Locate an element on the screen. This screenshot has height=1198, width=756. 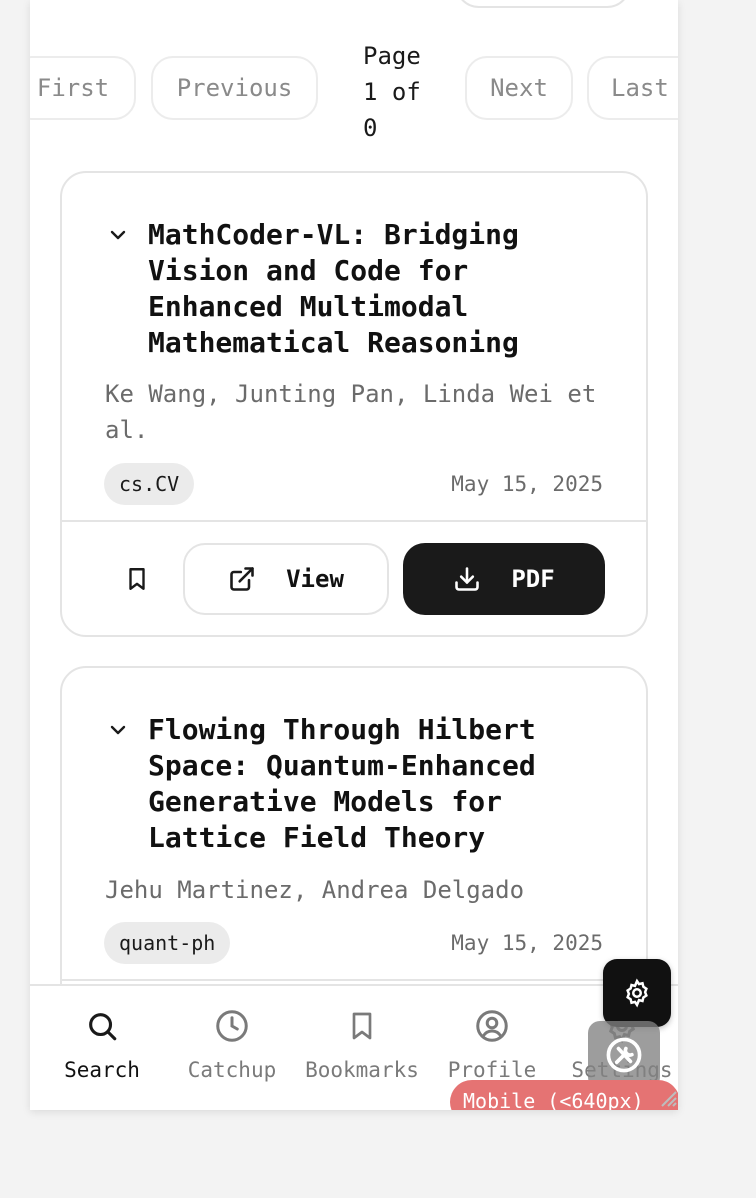
pdf-button-label: PDF is located at coordinates (533, 579).